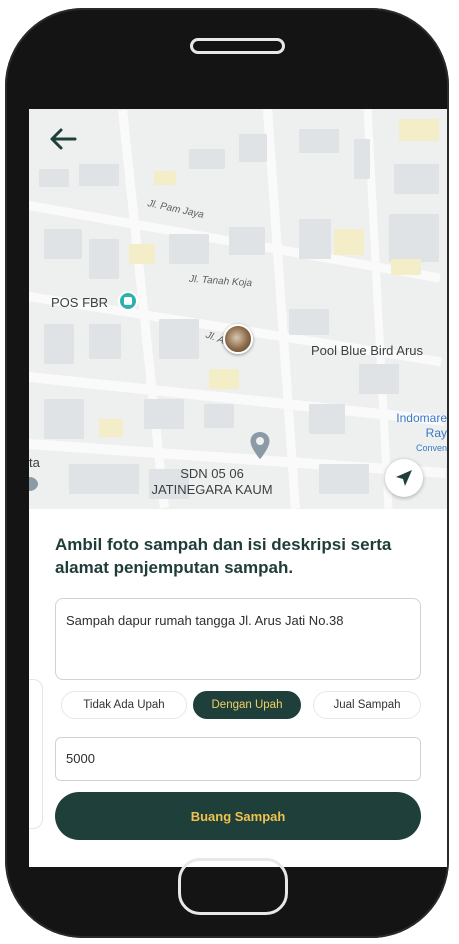 The height and width of the screenshot is (944, 459). What do you see at coordinates (33, 484) in the screenshot?
I see `edge-pin-icon` at bounding box center [33, 484].